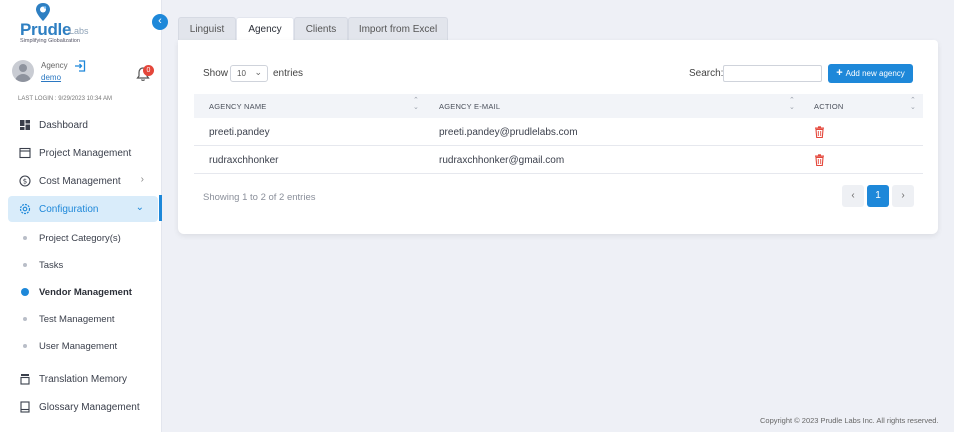 The width and height of the screenshot is (954, 432). I want to click on sidebar-subitem-label: Vendor Management, so click(85, 292).